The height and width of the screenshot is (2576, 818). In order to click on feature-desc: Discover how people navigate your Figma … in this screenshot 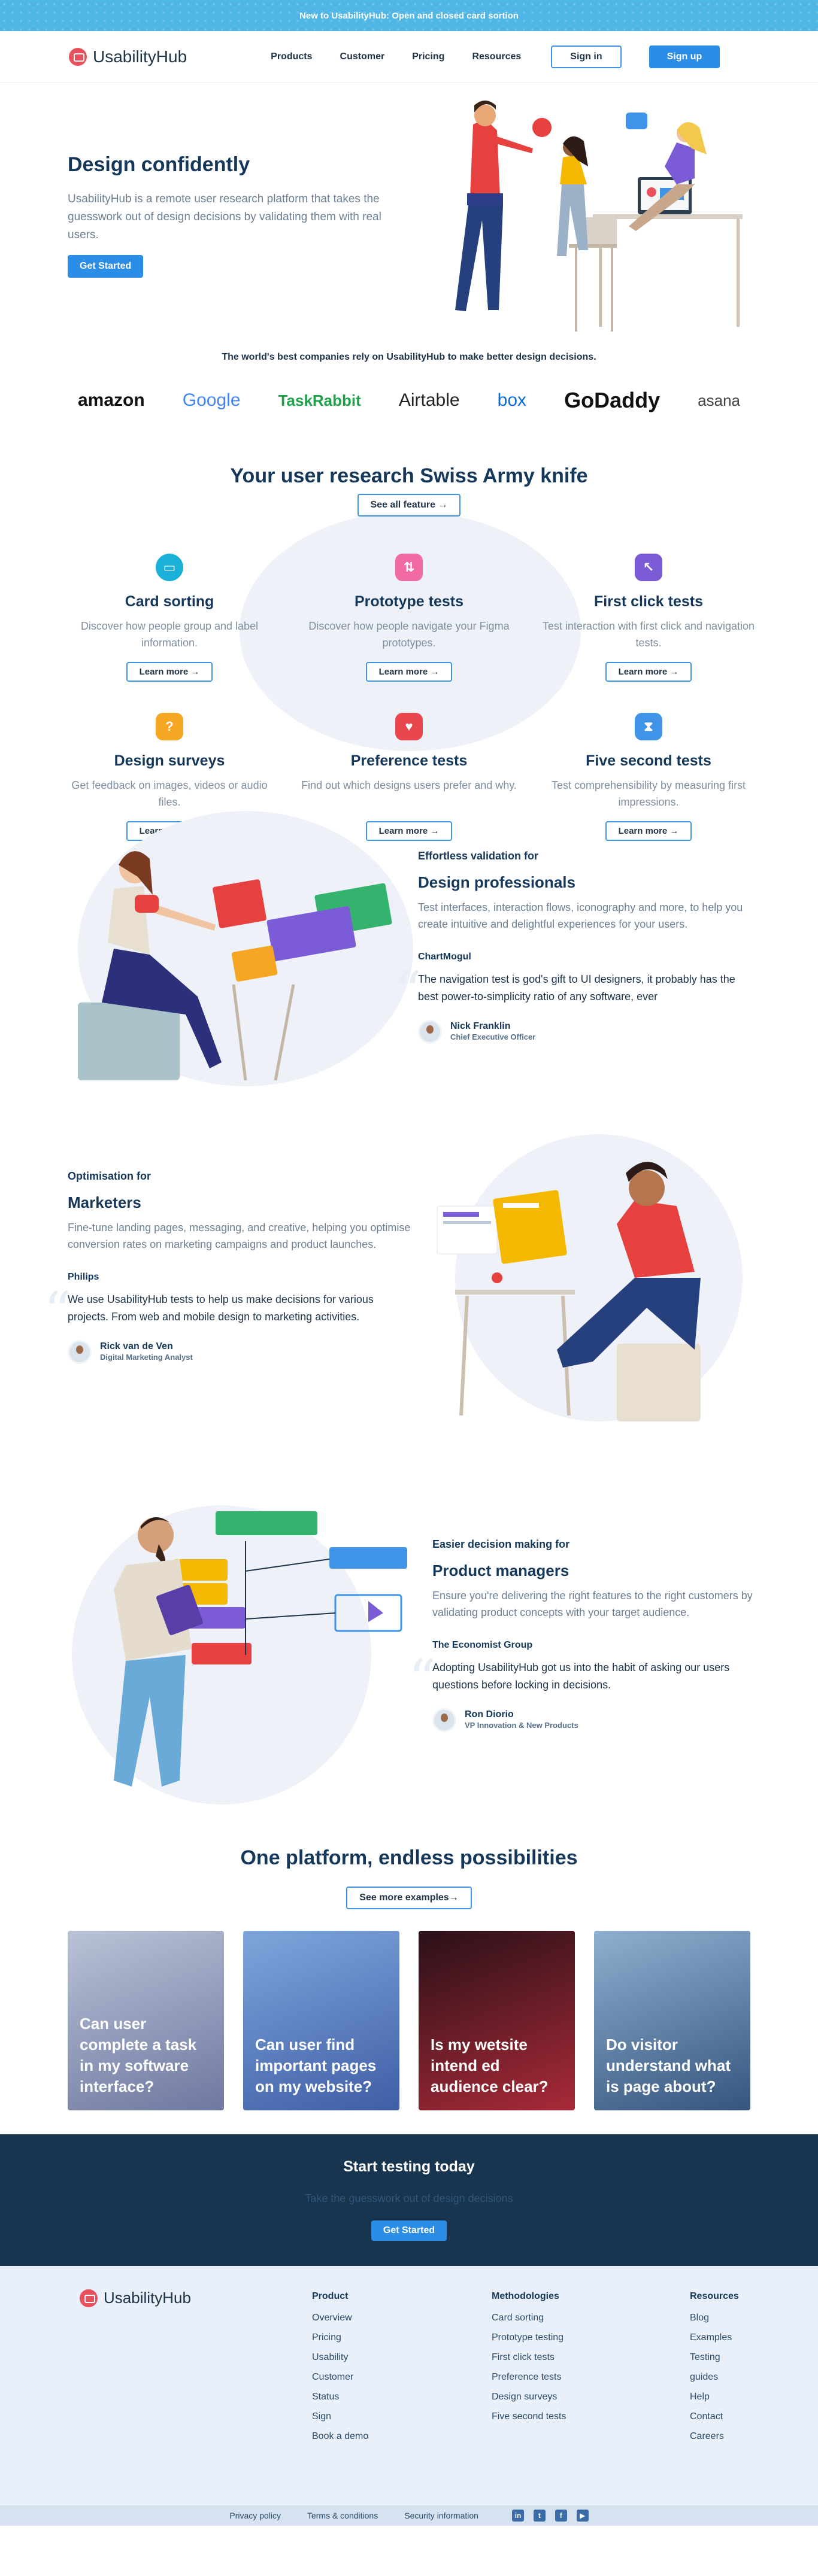, I will do `click(409, 634)`.